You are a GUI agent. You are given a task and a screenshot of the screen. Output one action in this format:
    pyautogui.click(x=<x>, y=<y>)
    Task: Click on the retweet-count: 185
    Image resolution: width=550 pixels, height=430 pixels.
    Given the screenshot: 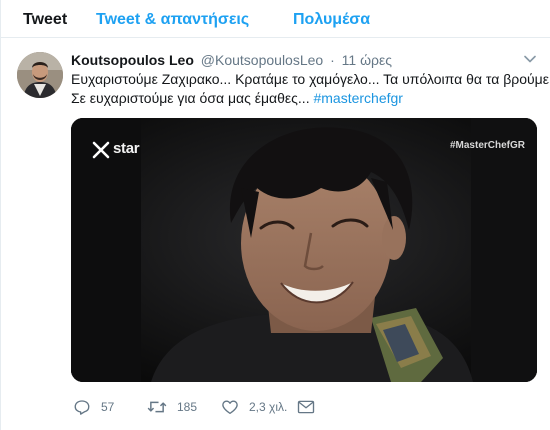 What is the action you would take?
    pyautogui.click(x=187, y=407)
    